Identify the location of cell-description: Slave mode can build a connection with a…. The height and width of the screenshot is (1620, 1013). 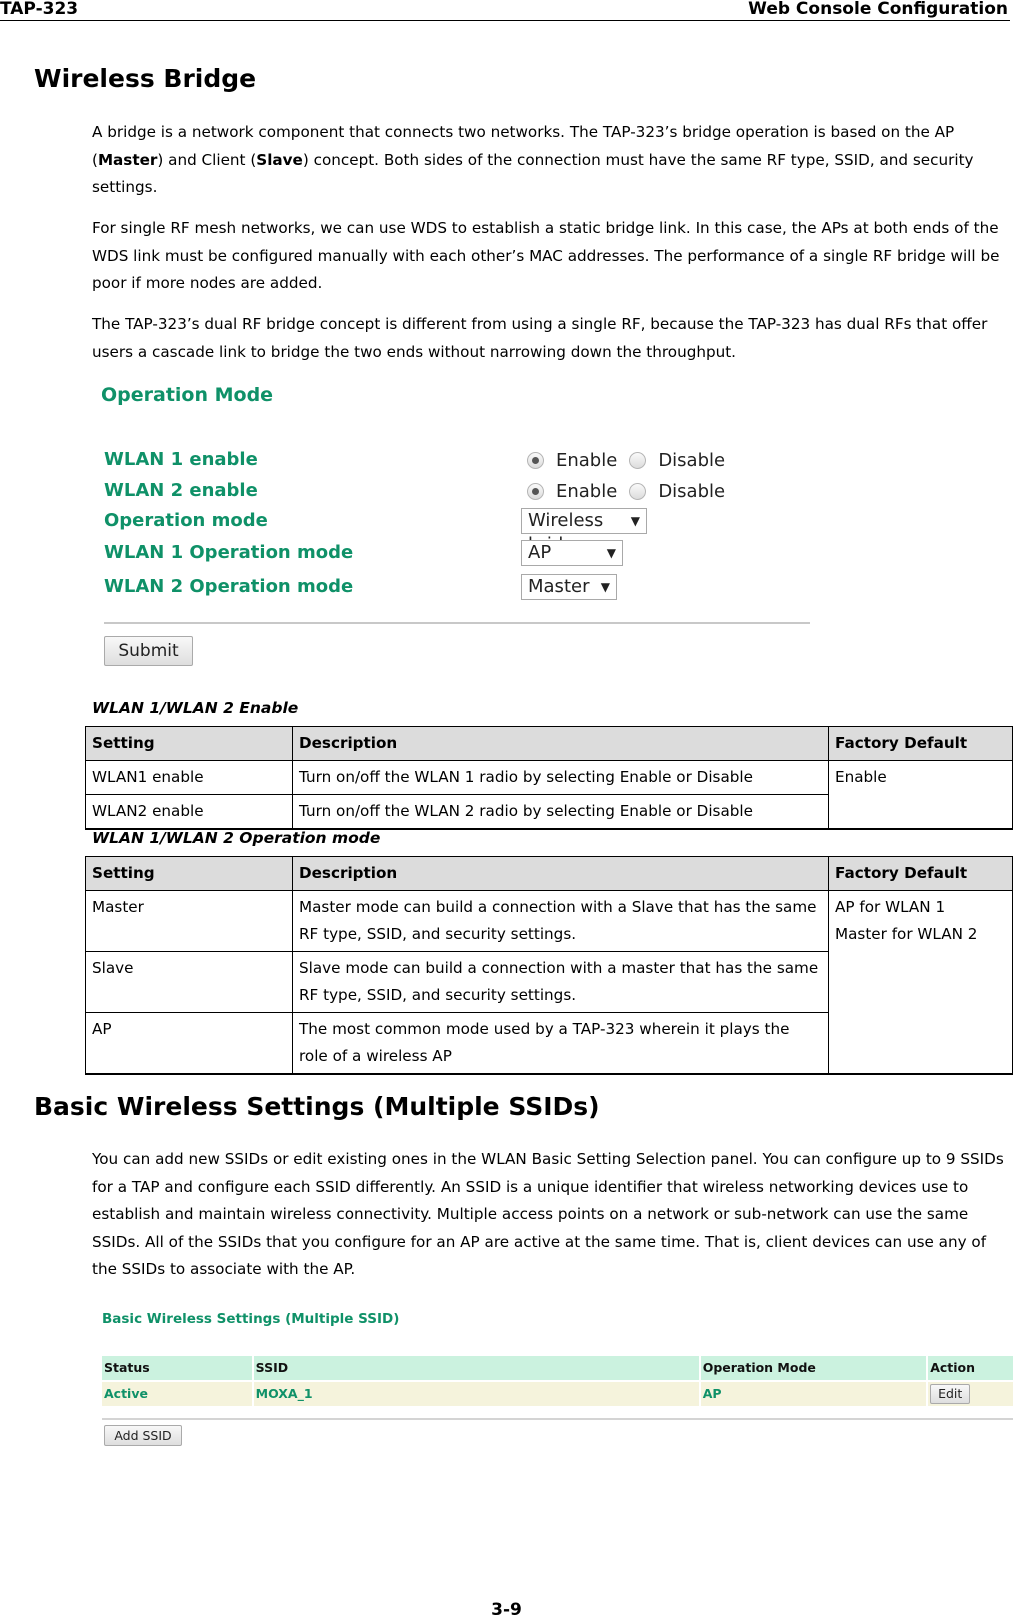
(560, 982).